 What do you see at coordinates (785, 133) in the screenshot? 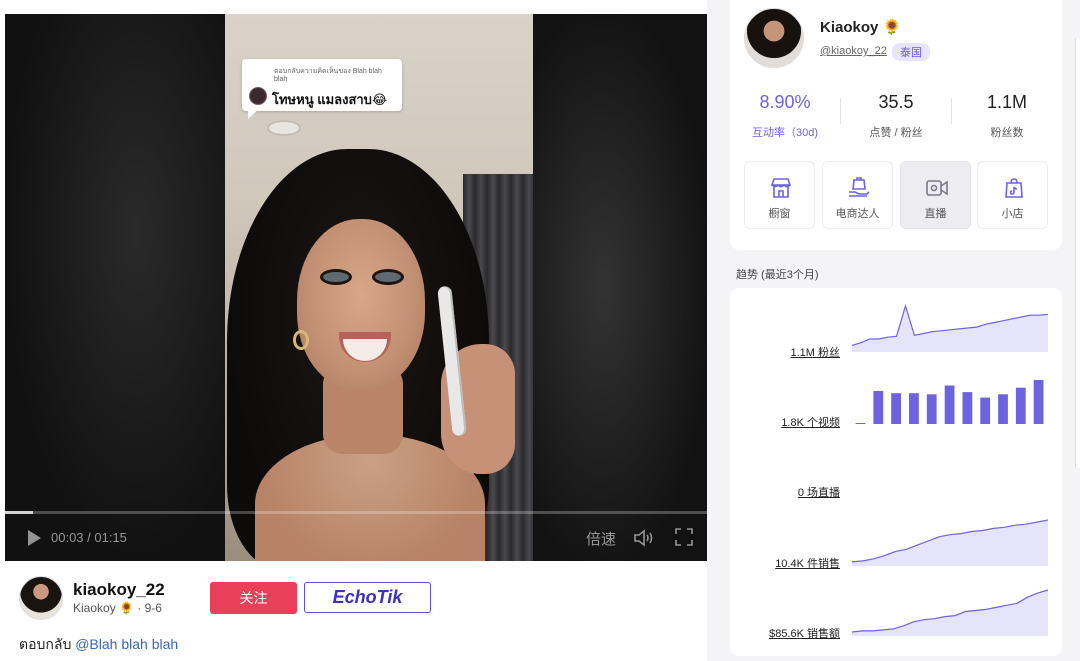
I see `stat-engagement-label: 互动率（30d)` at bounding box center [785, 133].